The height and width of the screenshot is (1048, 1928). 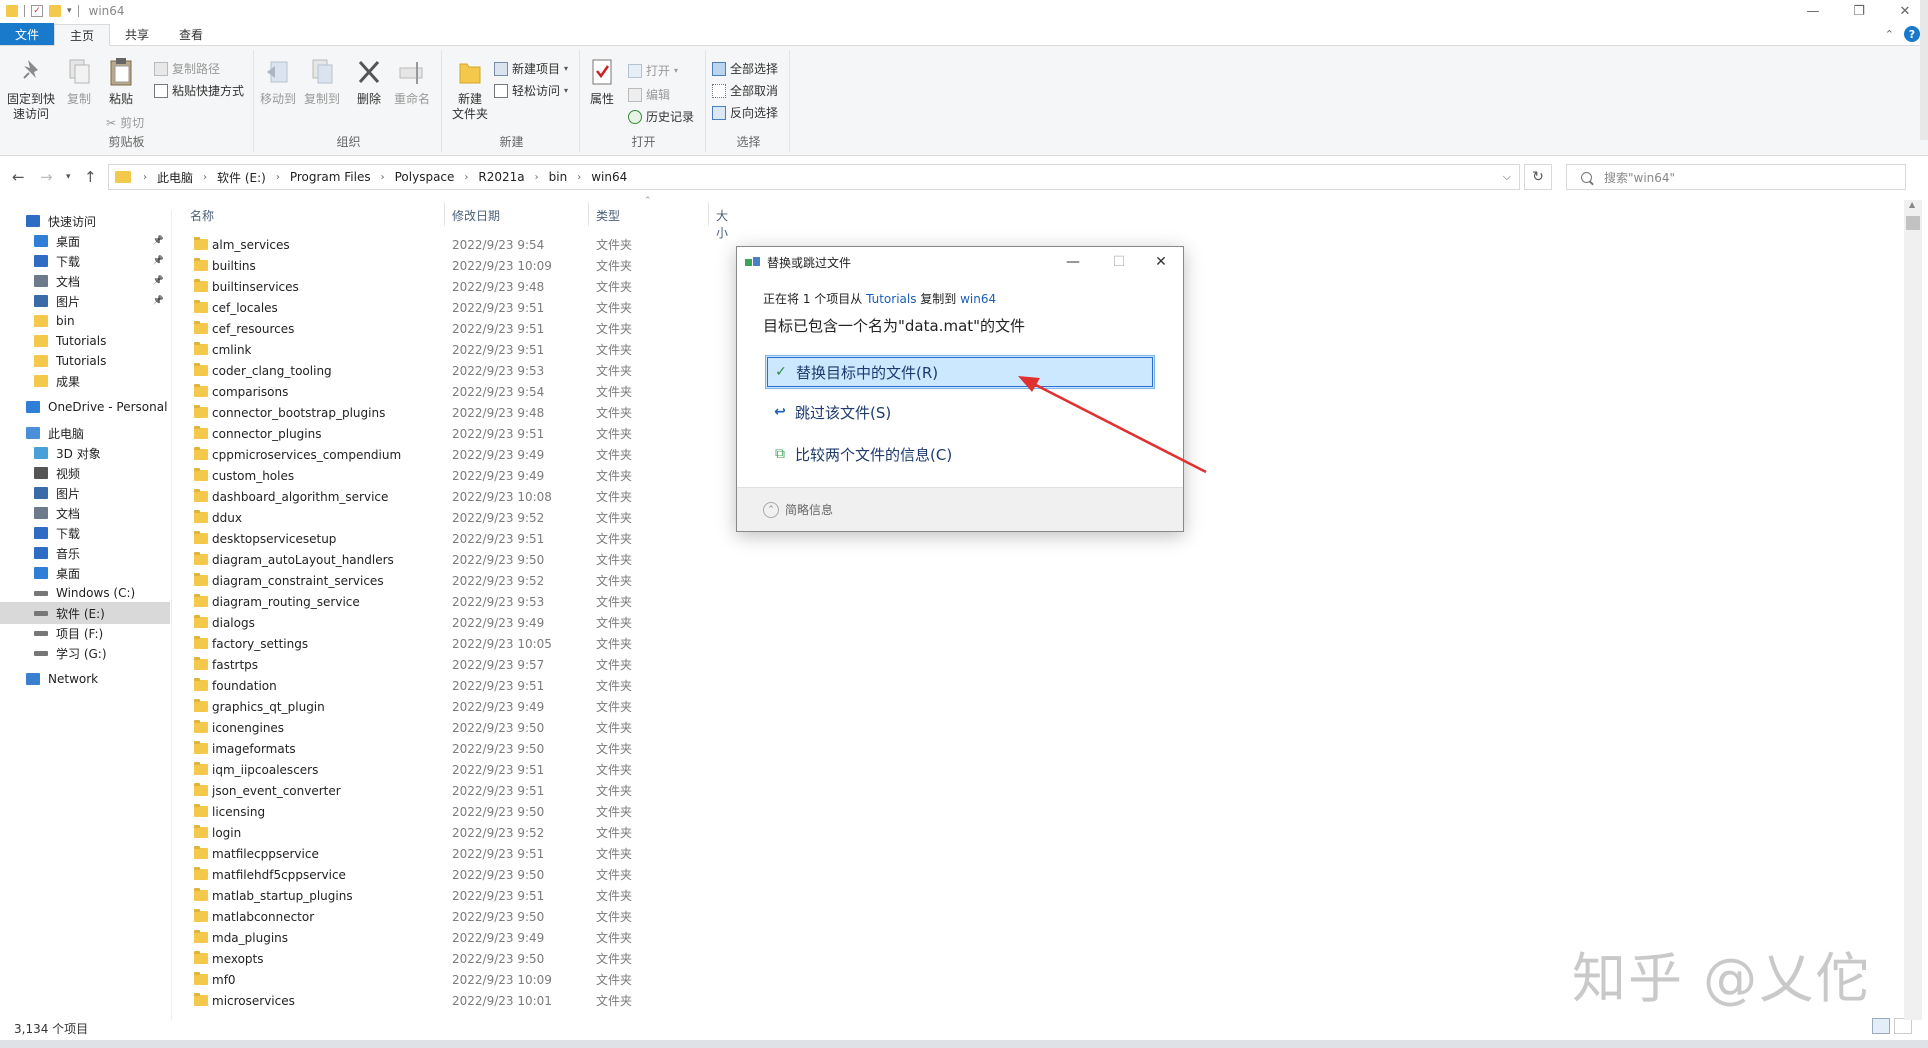 I want to click on tab-home: 主页, so click(x=82, y=35).